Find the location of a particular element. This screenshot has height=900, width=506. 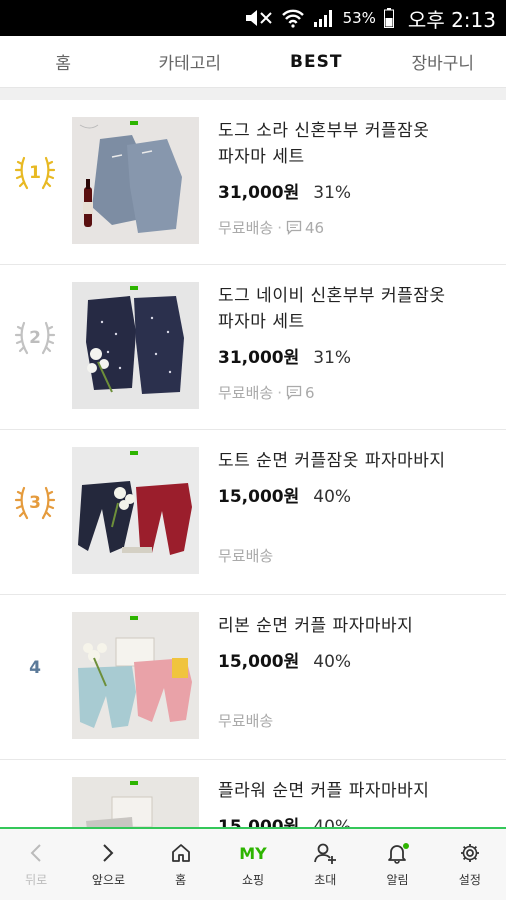

battery-percent: 53% is located at coordinates (359, 18).